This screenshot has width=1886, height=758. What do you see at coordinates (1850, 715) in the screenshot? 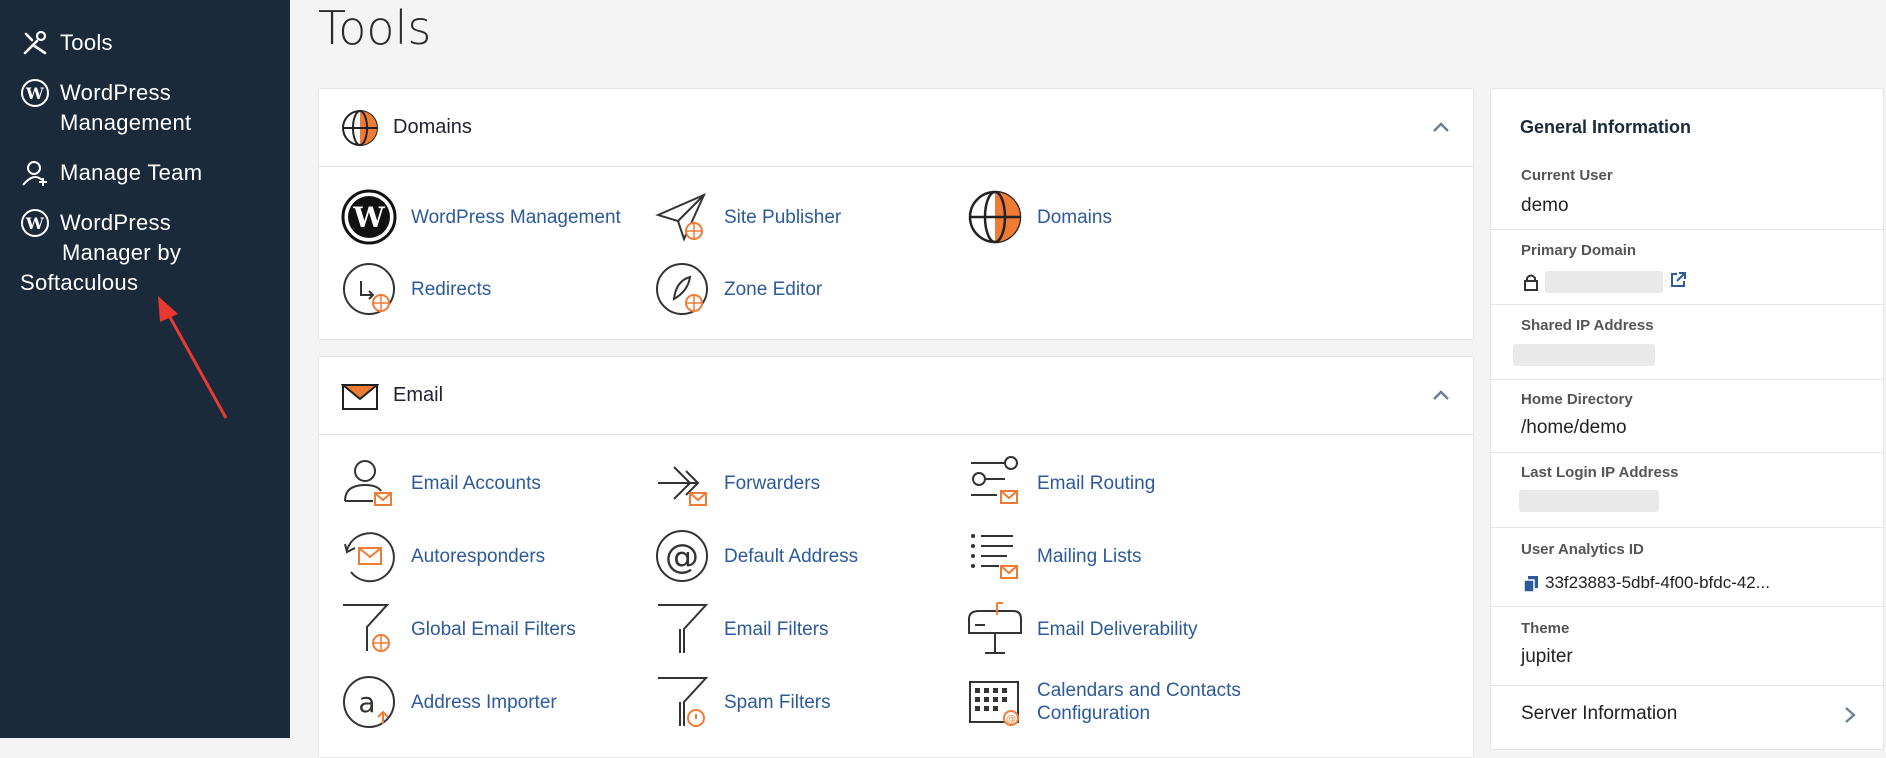
I see `chevron-right-icon` at bounding box center [1850, 715].